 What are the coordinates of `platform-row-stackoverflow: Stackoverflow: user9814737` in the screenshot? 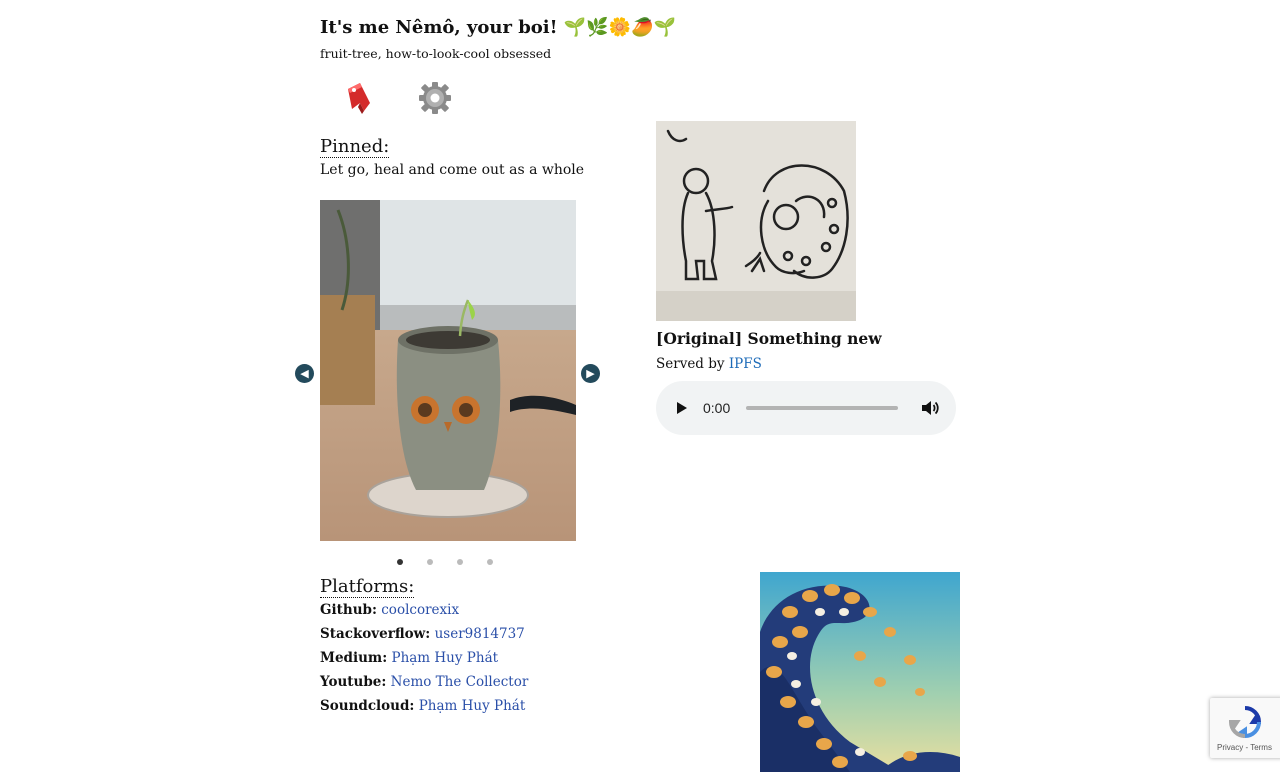 It's located at (422, 634).